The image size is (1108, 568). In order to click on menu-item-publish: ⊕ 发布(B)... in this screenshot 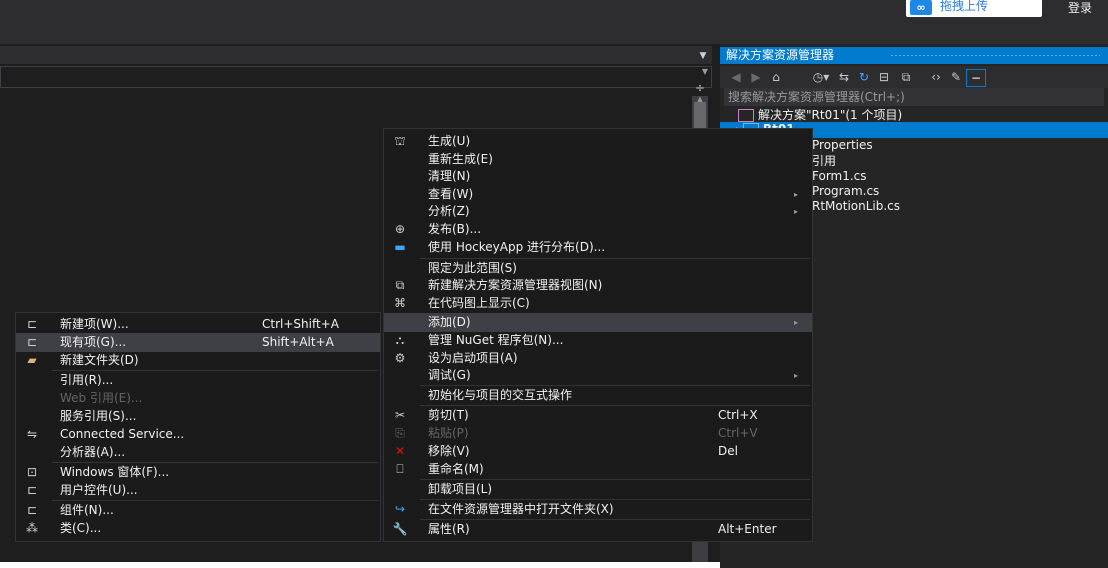, I will do `click(598, 229)`.